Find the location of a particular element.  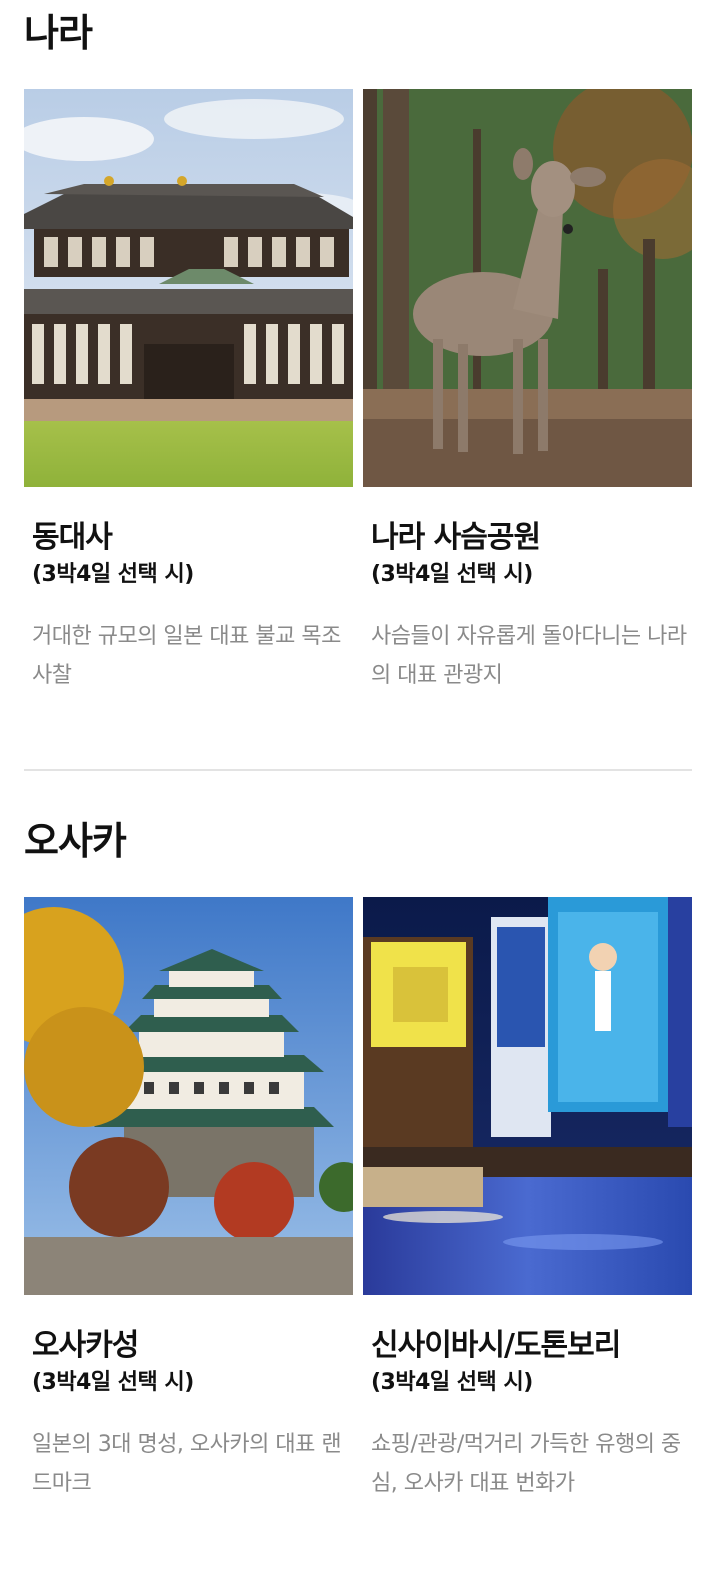

osaka-castle-photo is located at coordinates (188, 1096).